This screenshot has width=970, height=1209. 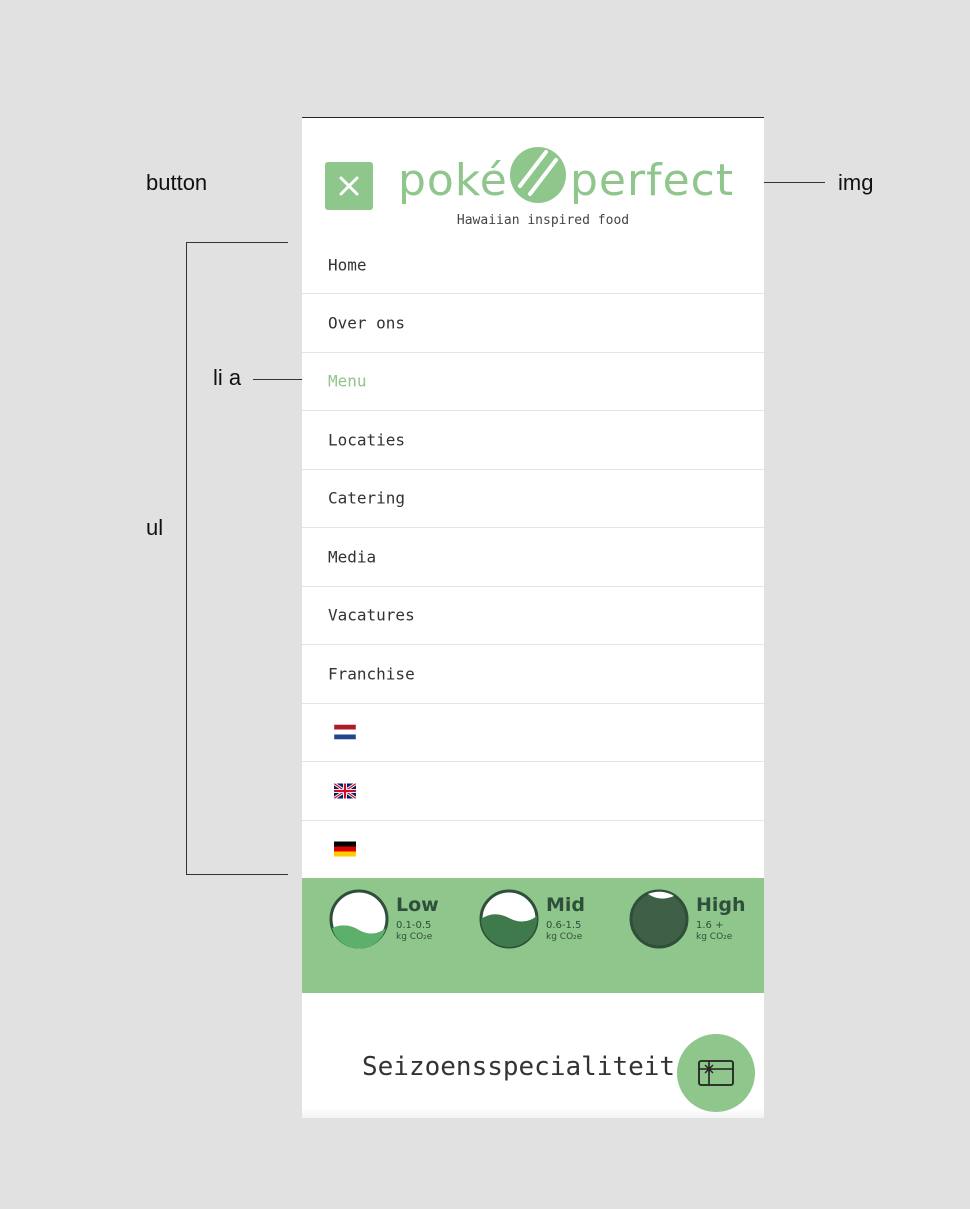 I want to click on co2-low-icon, so click(x=359, y=919).